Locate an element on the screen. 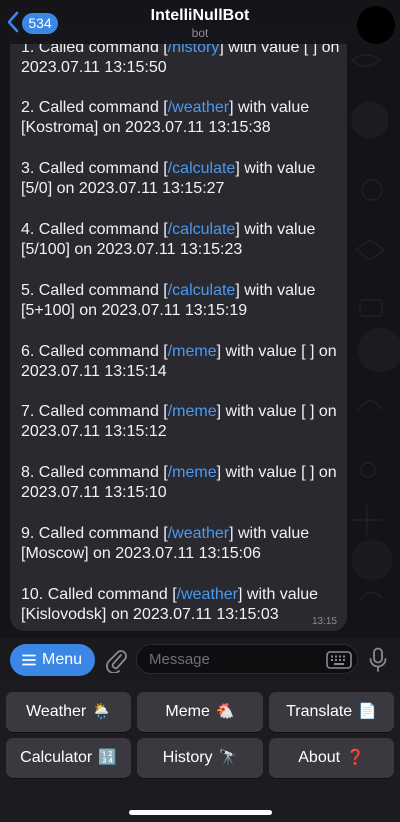 This screenshot has width=400, height=822. sun-behind-rain-icon: 🌦️ is located at coordinates (101, 711).